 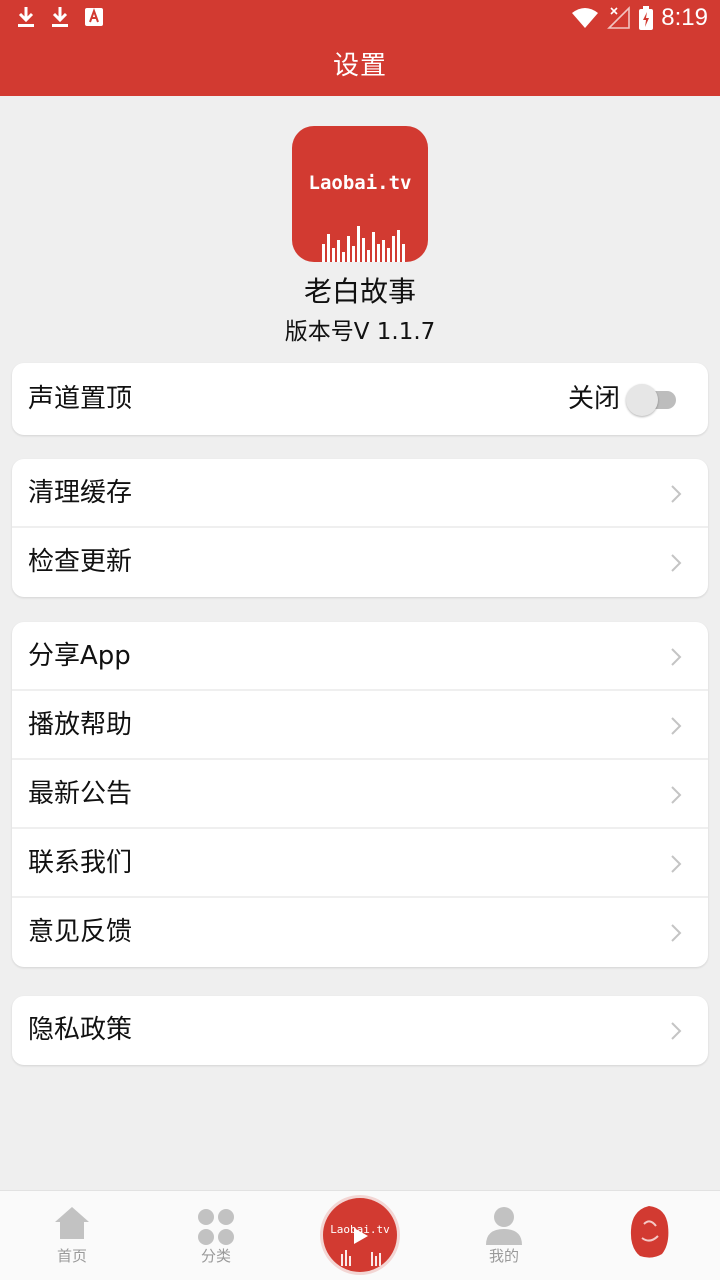 I want to click on wifi-icon, so click(x=585, y=18).